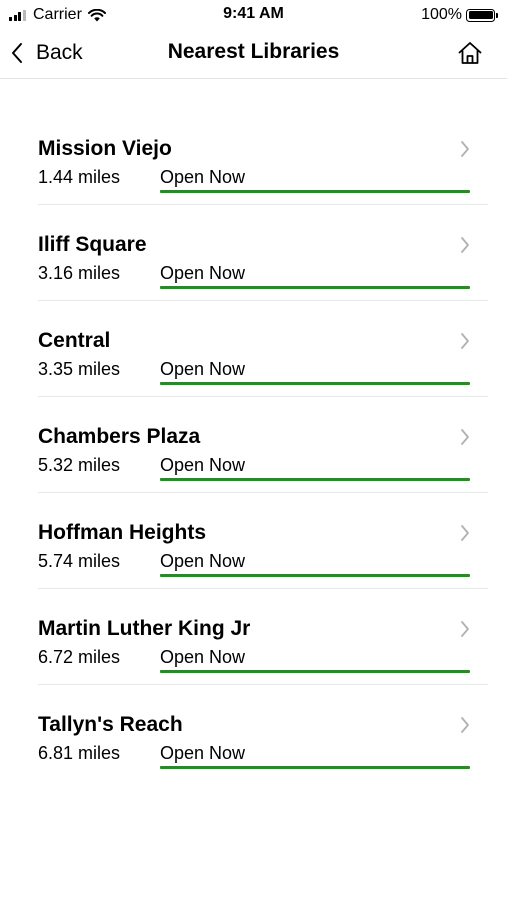 Image resolution: width=507 pixels, height=900 pixels. What do you see at coordinates (122, 532) in the screenshot?
I see `library-name: Hoffman Heights` at bounding box center [122, 532].